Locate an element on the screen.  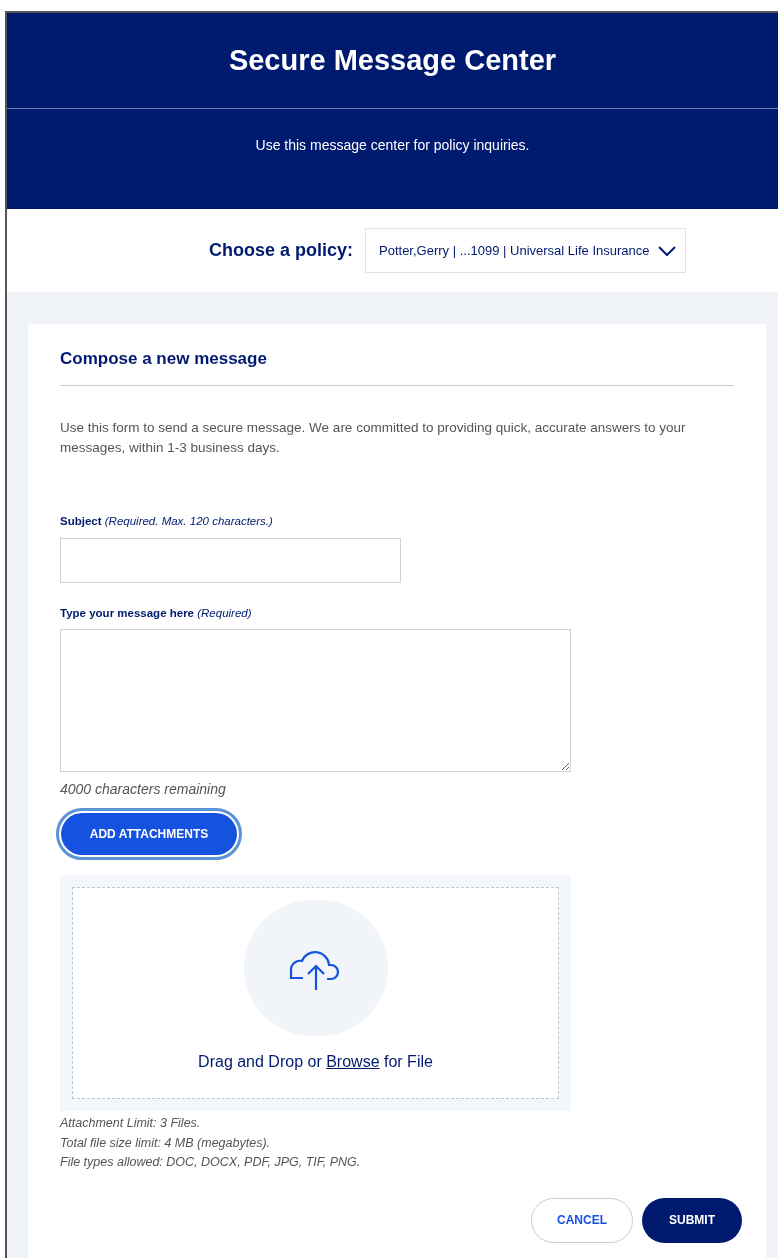
subject-label: Subject (Required. Max. 120 characters.) is located at coordinates (167, 521).